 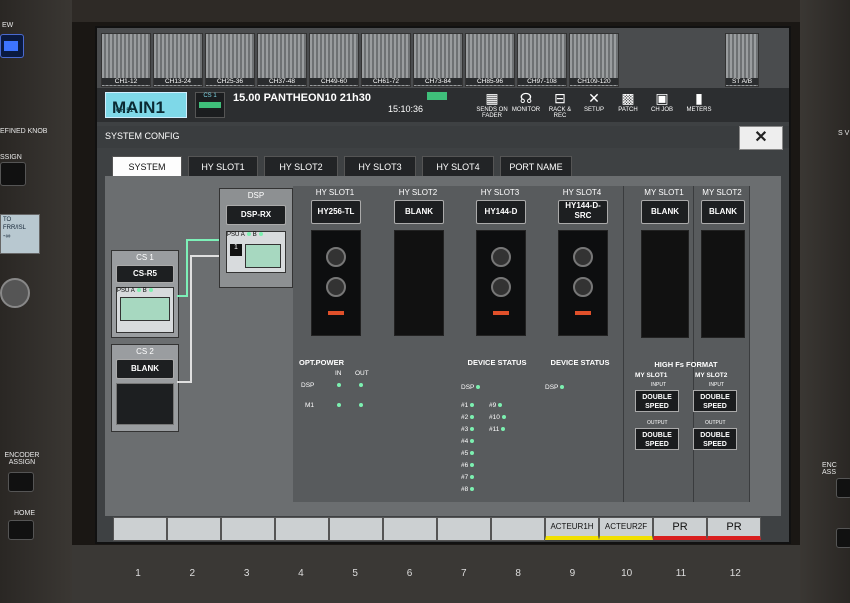 What do you see at coordinates (582, 192) in the screenshot?
I see `slot-title: HY SLOT4` at bounding box center [582, 192].